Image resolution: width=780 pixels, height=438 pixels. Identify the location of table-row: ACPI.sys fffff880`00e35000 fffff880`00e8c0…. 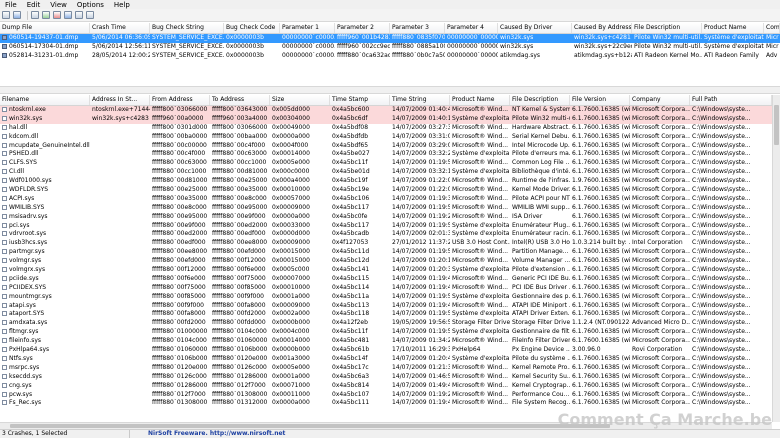
(390, 199).